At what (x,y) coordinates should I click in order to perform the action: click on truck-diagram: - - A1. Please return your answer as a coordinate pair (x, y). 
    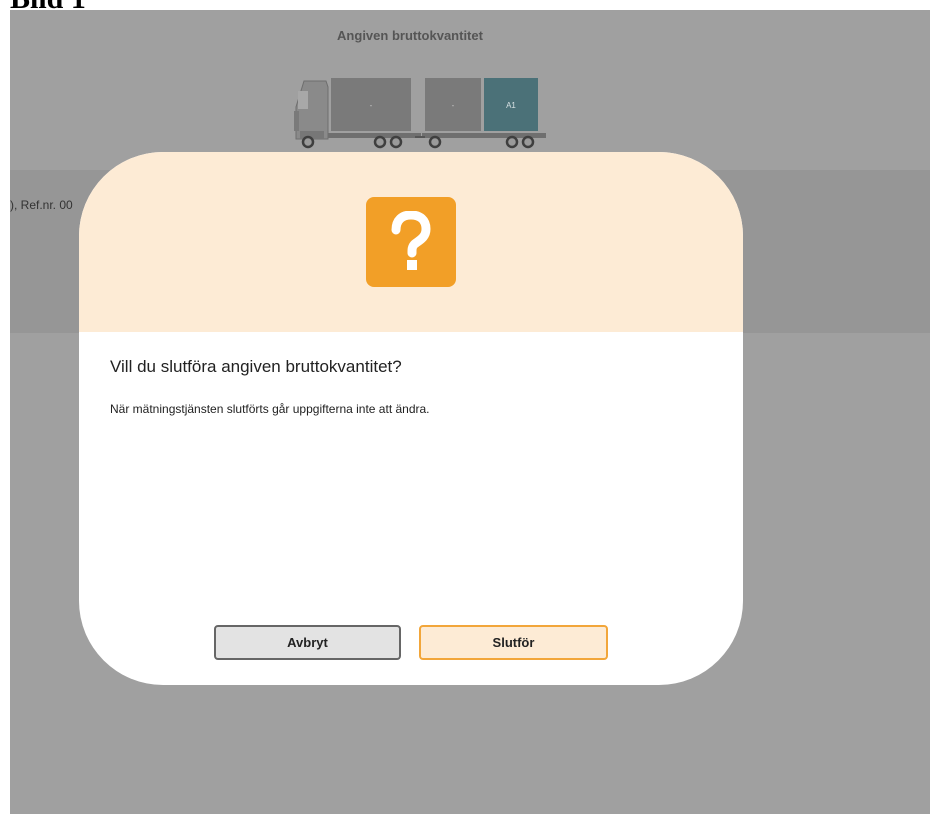
    Looking at the image, I should click on (420, 113).